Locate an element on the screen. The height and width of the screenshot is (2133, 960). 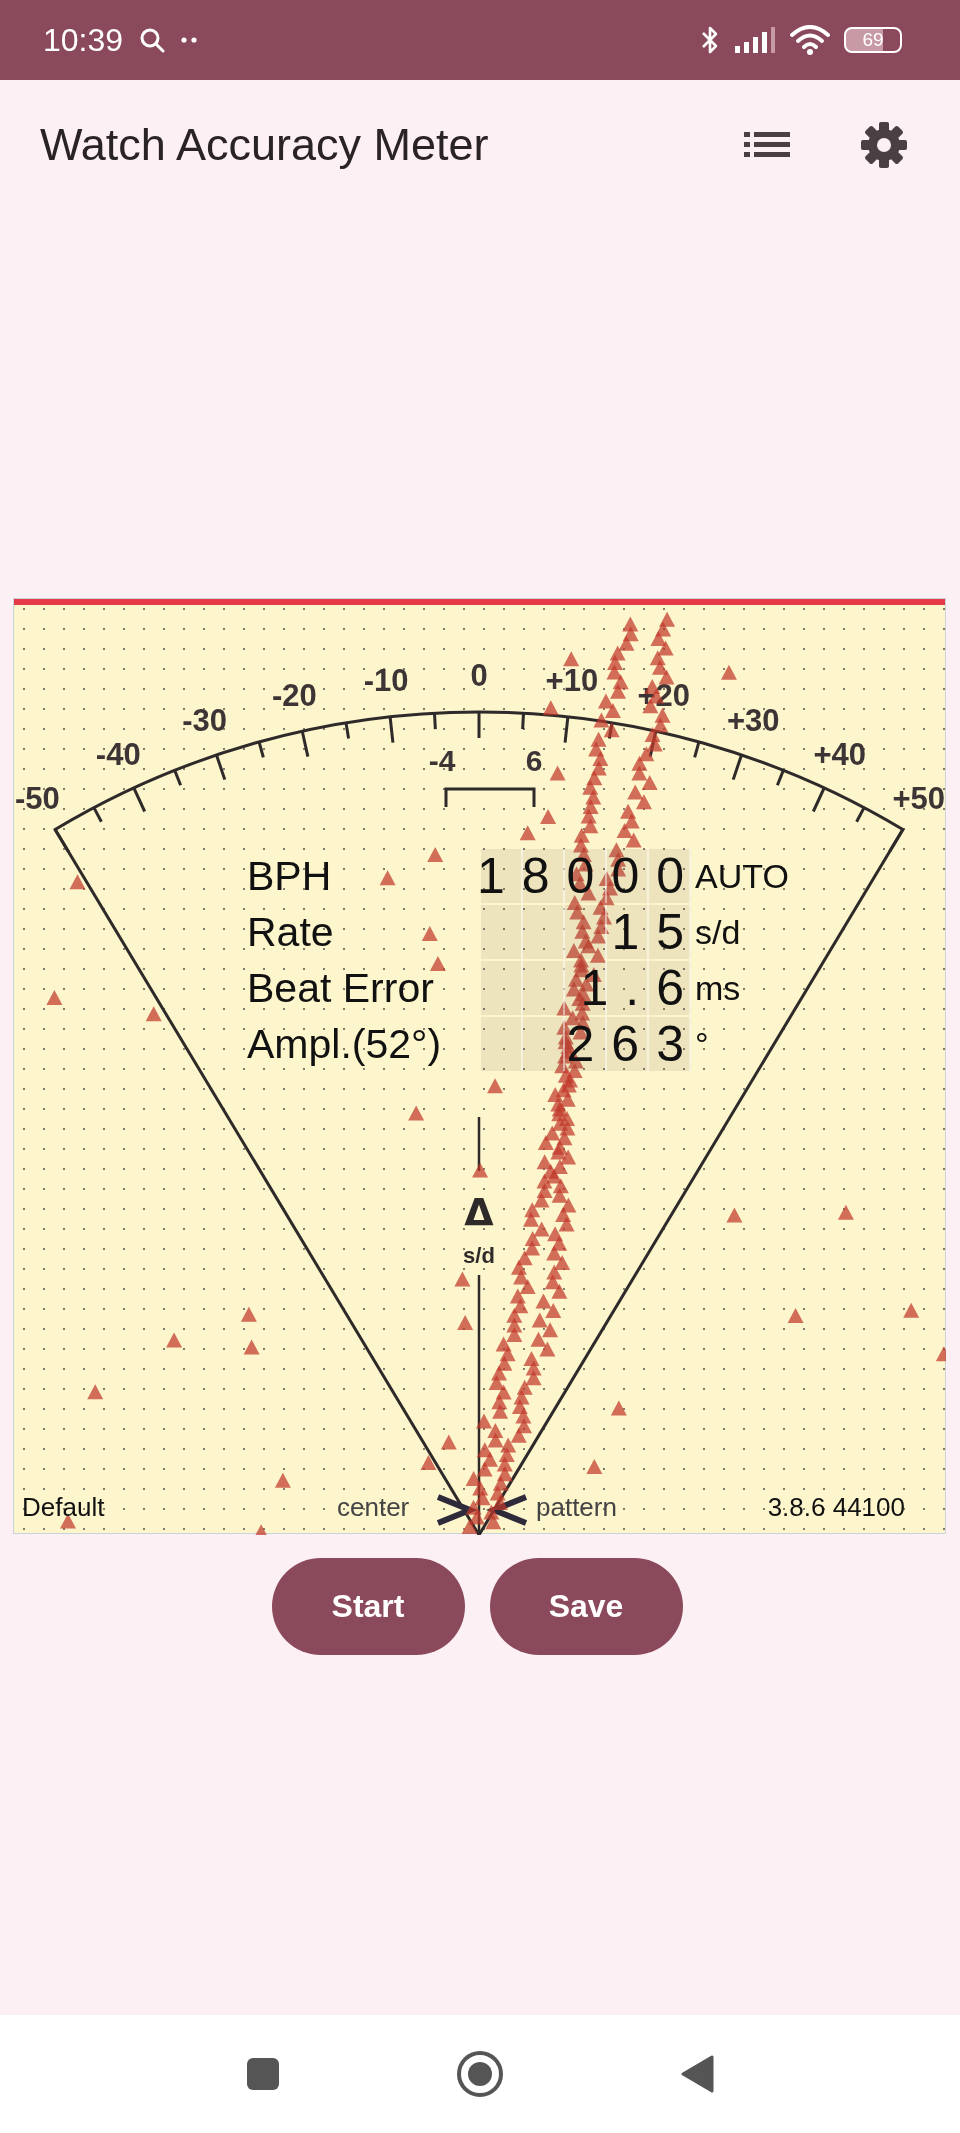
scale-label: -30 is located at coordinates (205, 720).